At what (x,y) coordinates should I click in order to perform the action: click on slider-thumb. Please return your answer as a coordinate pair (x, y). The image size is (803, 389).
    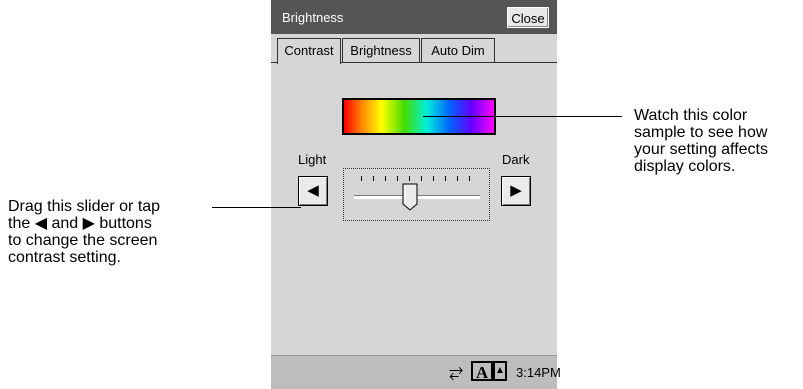
    Looking at the image, I should click on (410, 197).